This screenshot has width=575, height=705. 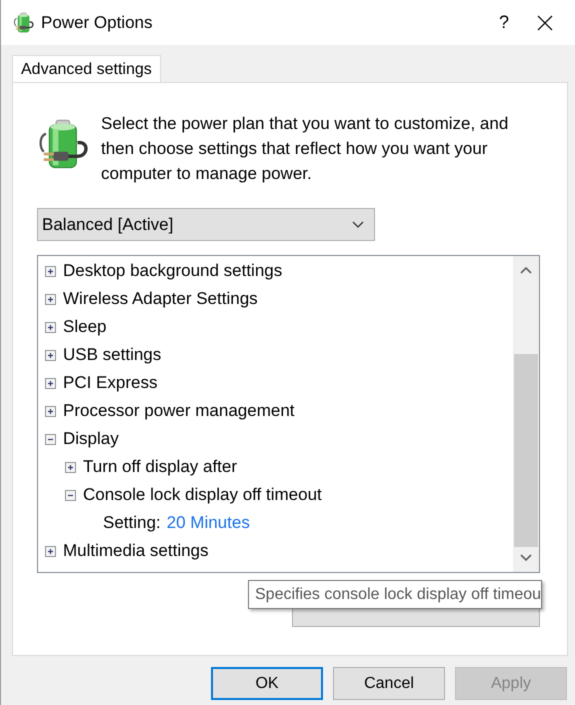 I want to click on tree-item: Multimedia settings, so click(x=136, y=551).